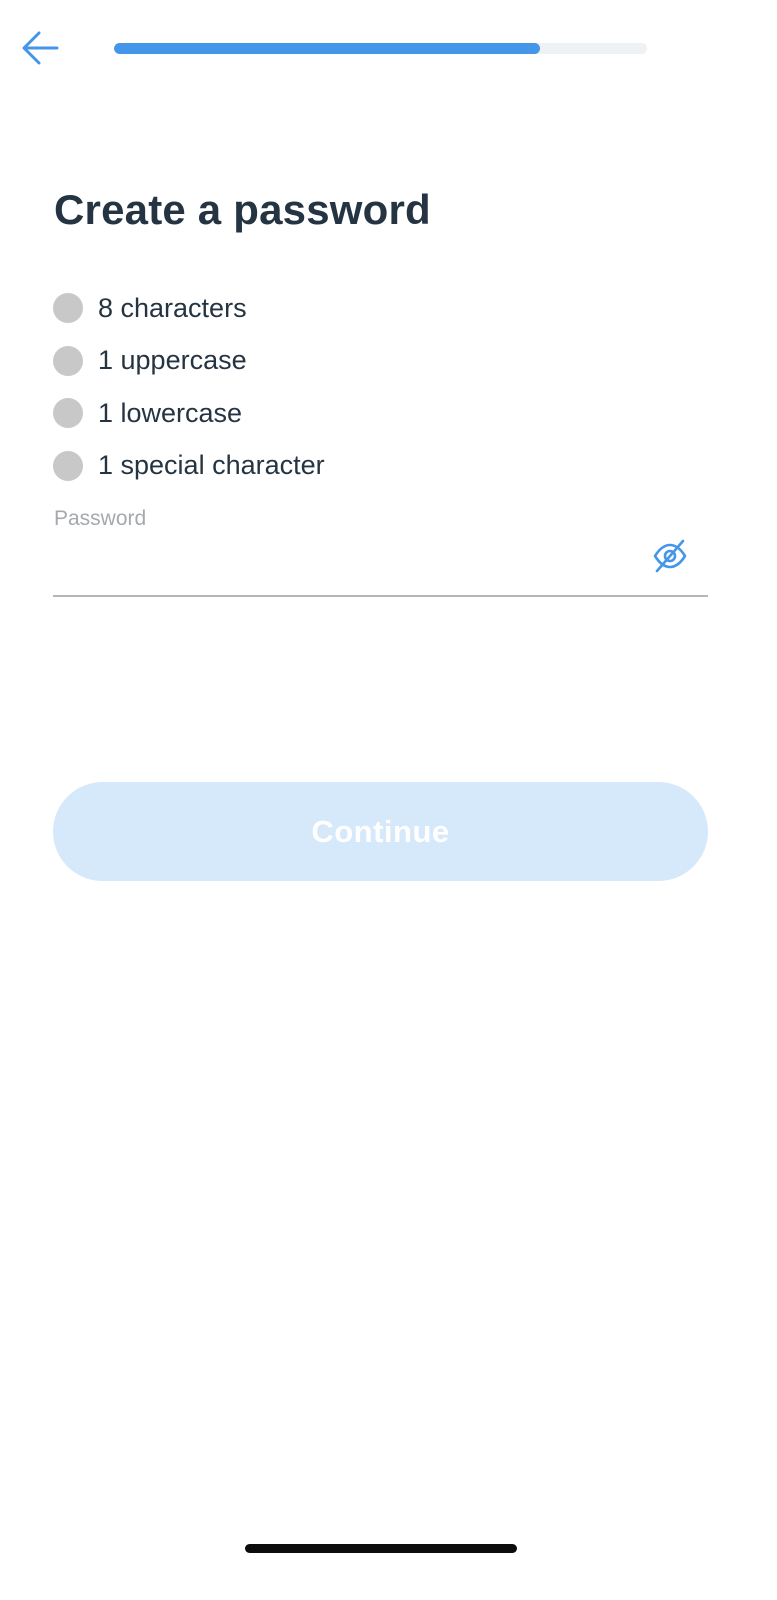 Image resolution: width=777 pixels, height=1600 pixels. Describe the element at coordinates (211, 465) in the screenshot. I see `requirement-label: 1 special character` at that location.